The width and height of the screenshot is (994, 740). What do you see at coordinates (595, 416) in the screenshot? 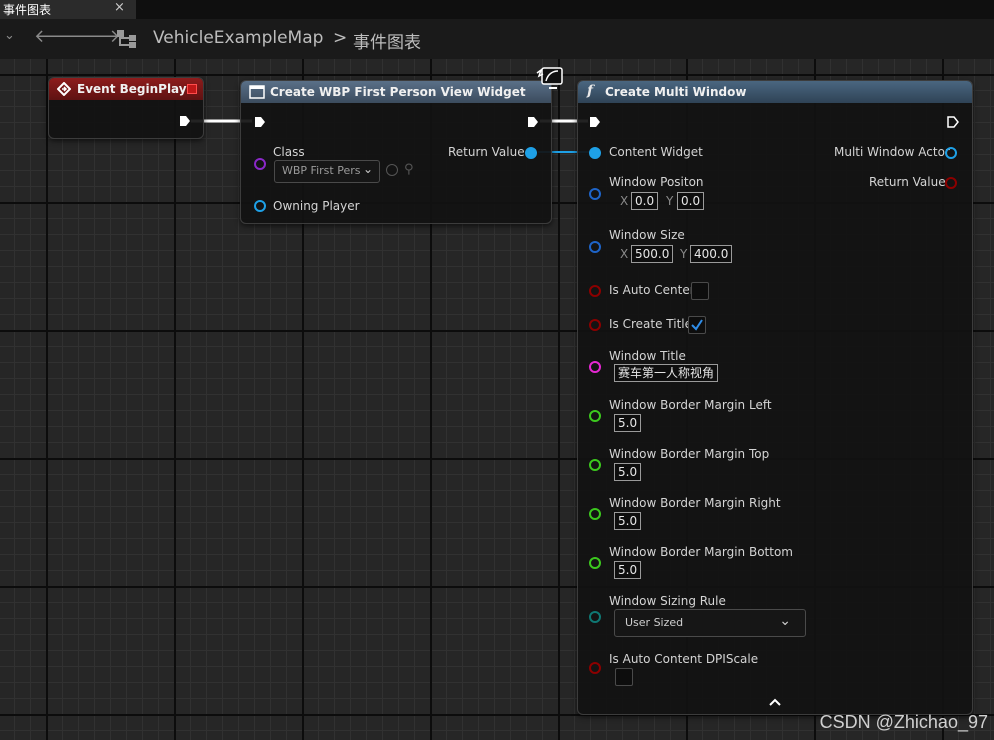
I see `margin-left-pin` at bounding box center [595, 416].